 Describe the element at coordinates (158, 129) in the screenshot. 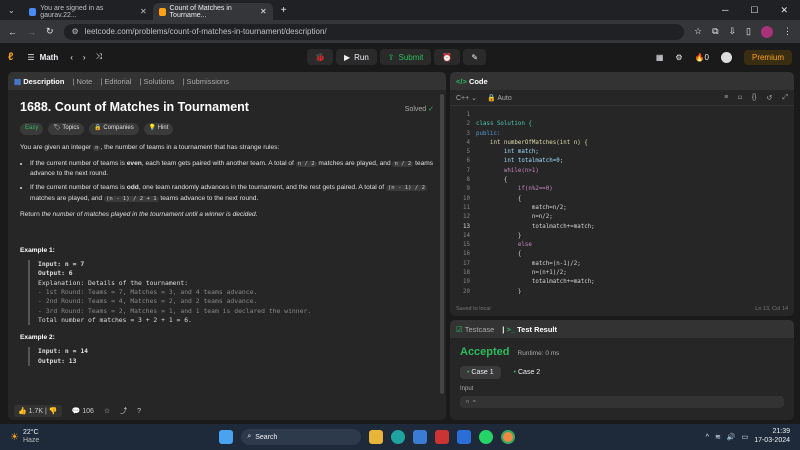

I see `hint-tag: 💡 Hint` at that location.